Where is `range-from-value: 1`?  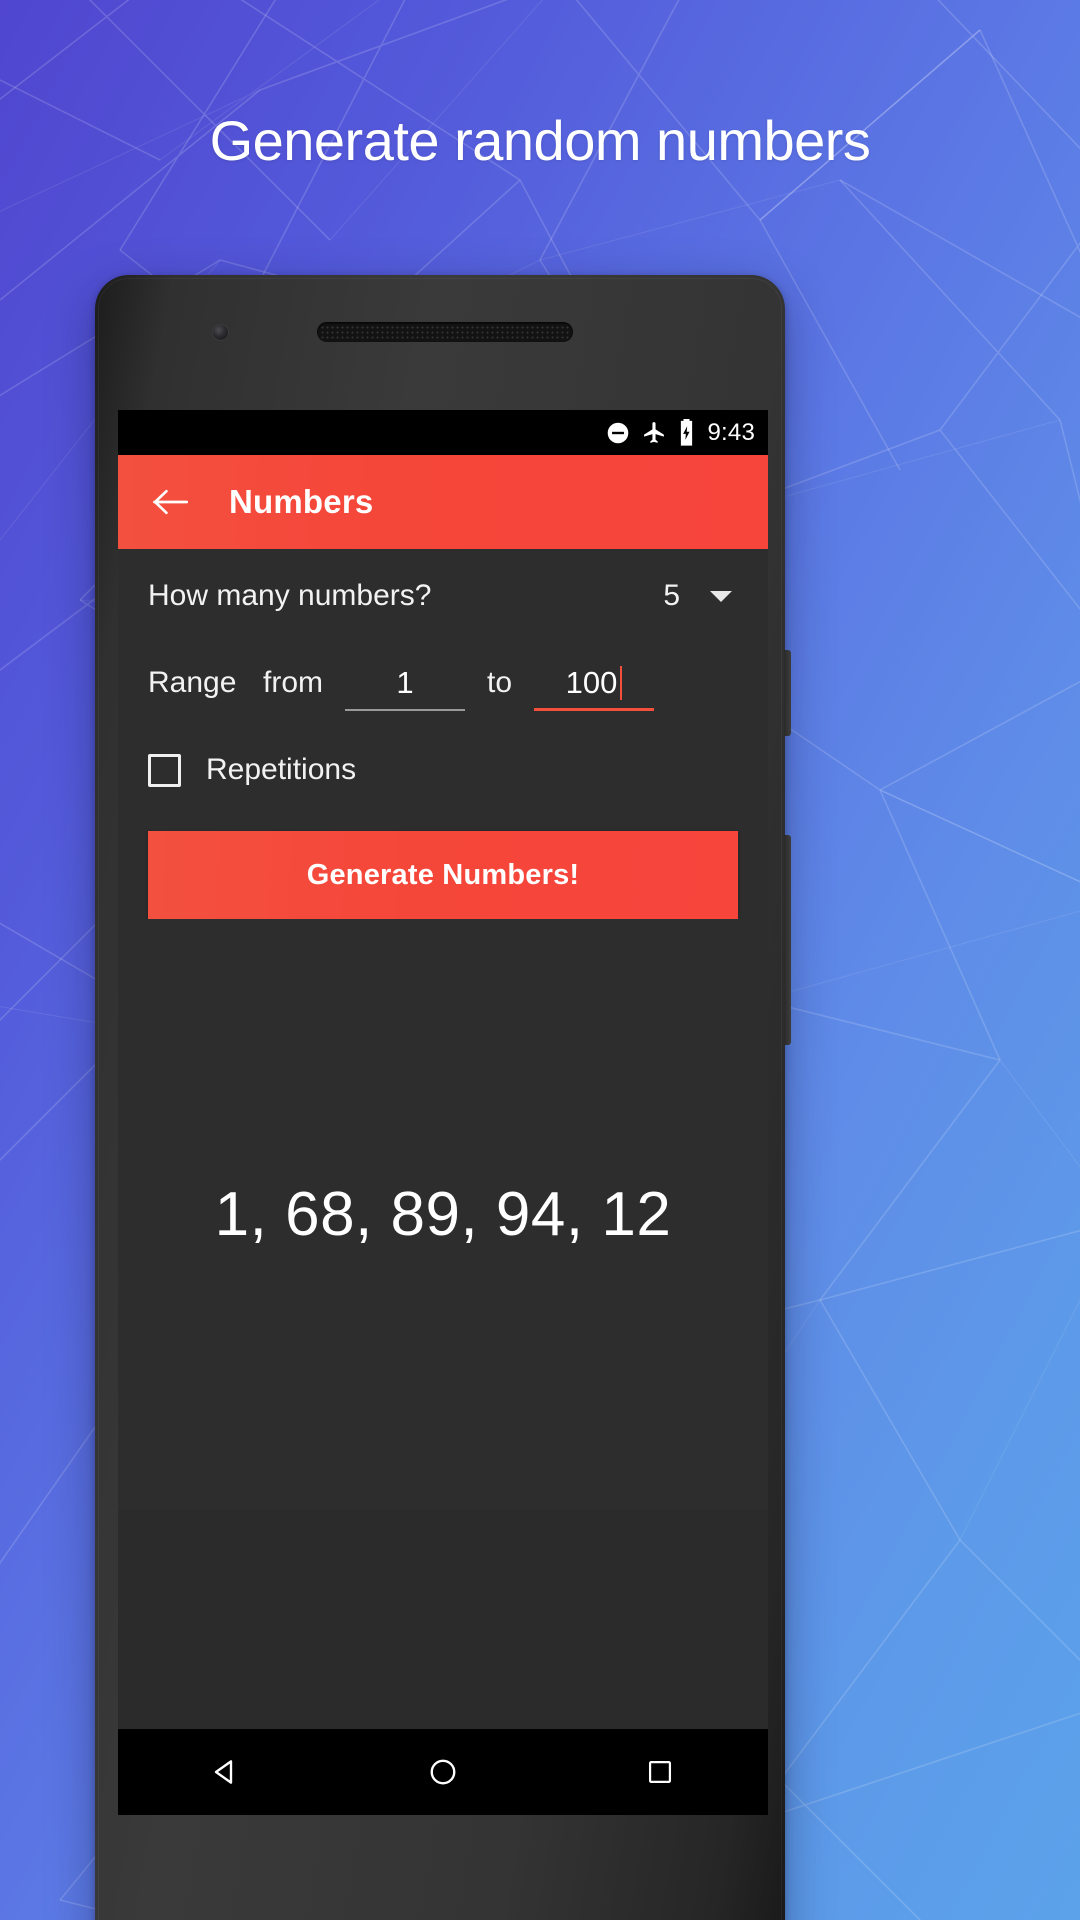 range-from-value: 1 is located at coordinates (405, 682).